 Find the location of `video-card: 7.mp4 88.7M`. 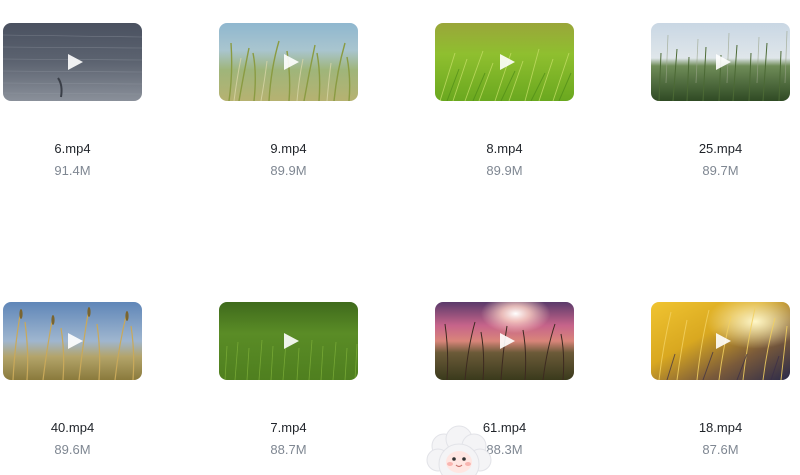

video-card: 7.mp4 88.7M is located at coordinates (288, 380).